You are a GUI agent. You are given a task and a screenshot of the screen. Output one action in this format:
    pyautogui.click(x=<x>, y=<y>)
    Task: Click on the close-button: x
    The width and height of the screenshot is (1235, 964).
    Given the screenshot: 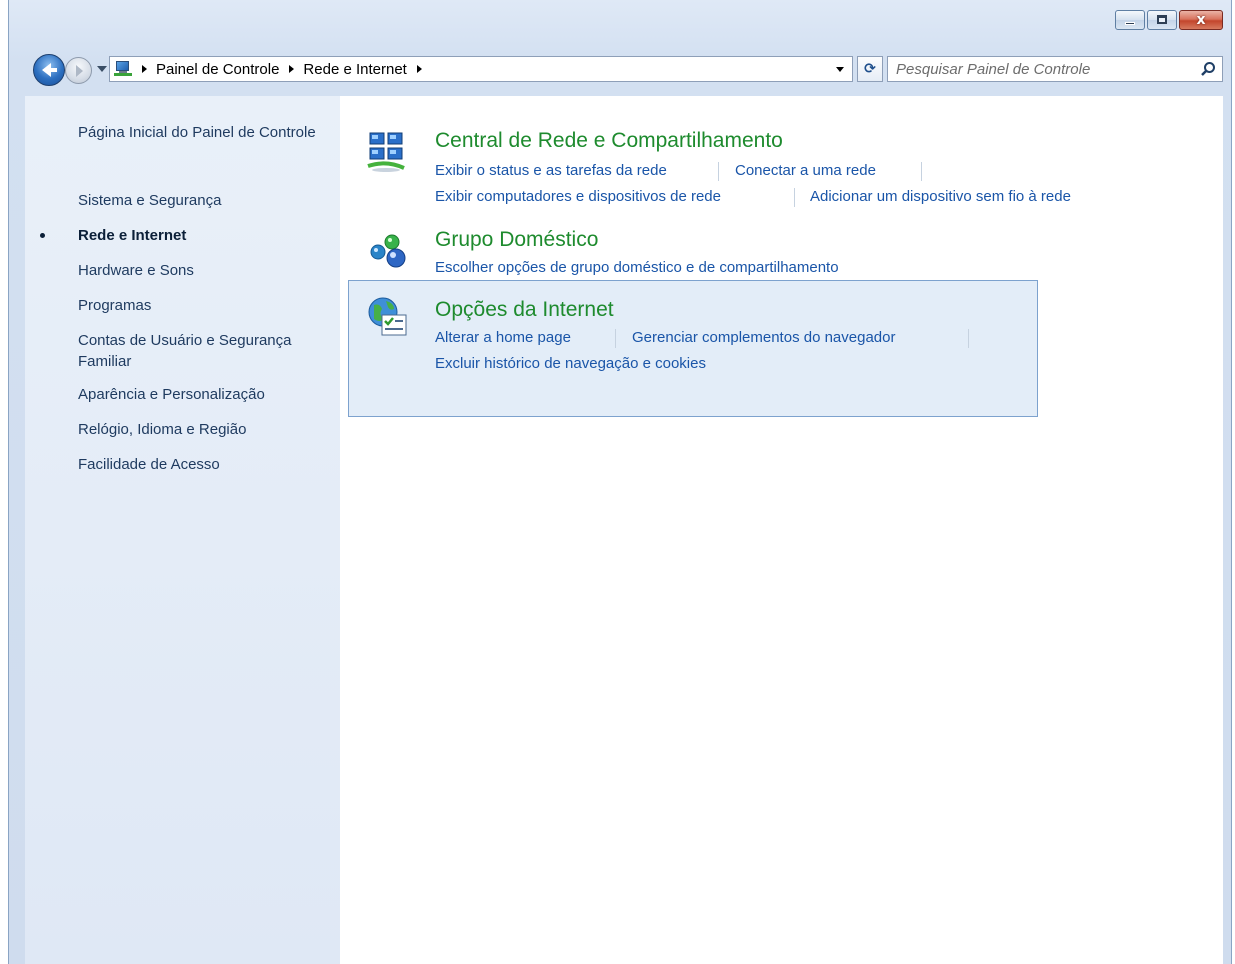 What is the action you would take?
    pyautogui.click(x=1201, y=20)
    